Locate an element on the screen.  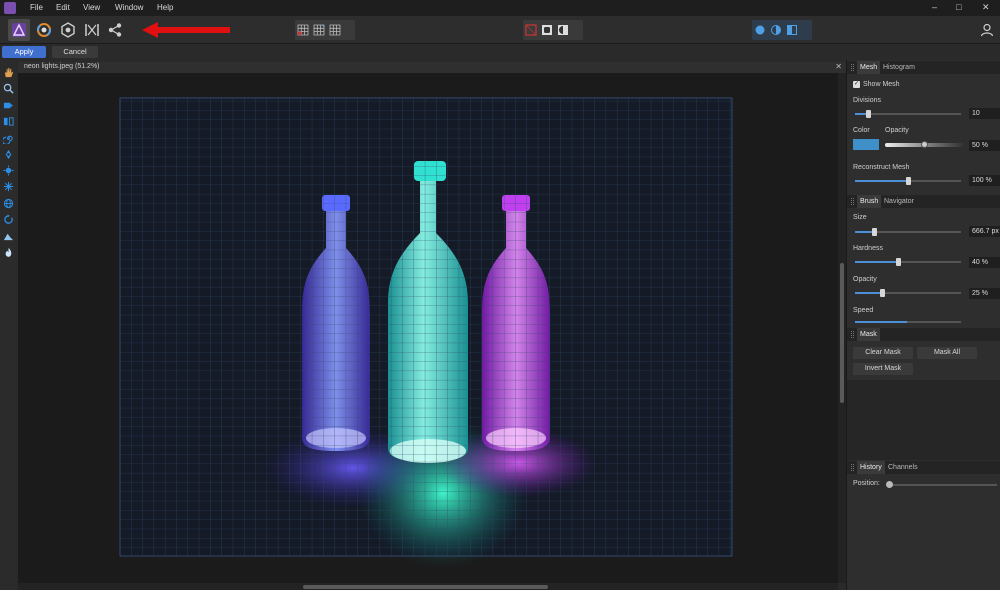
tab-brush: Brush is located at coordinates (869, 201).